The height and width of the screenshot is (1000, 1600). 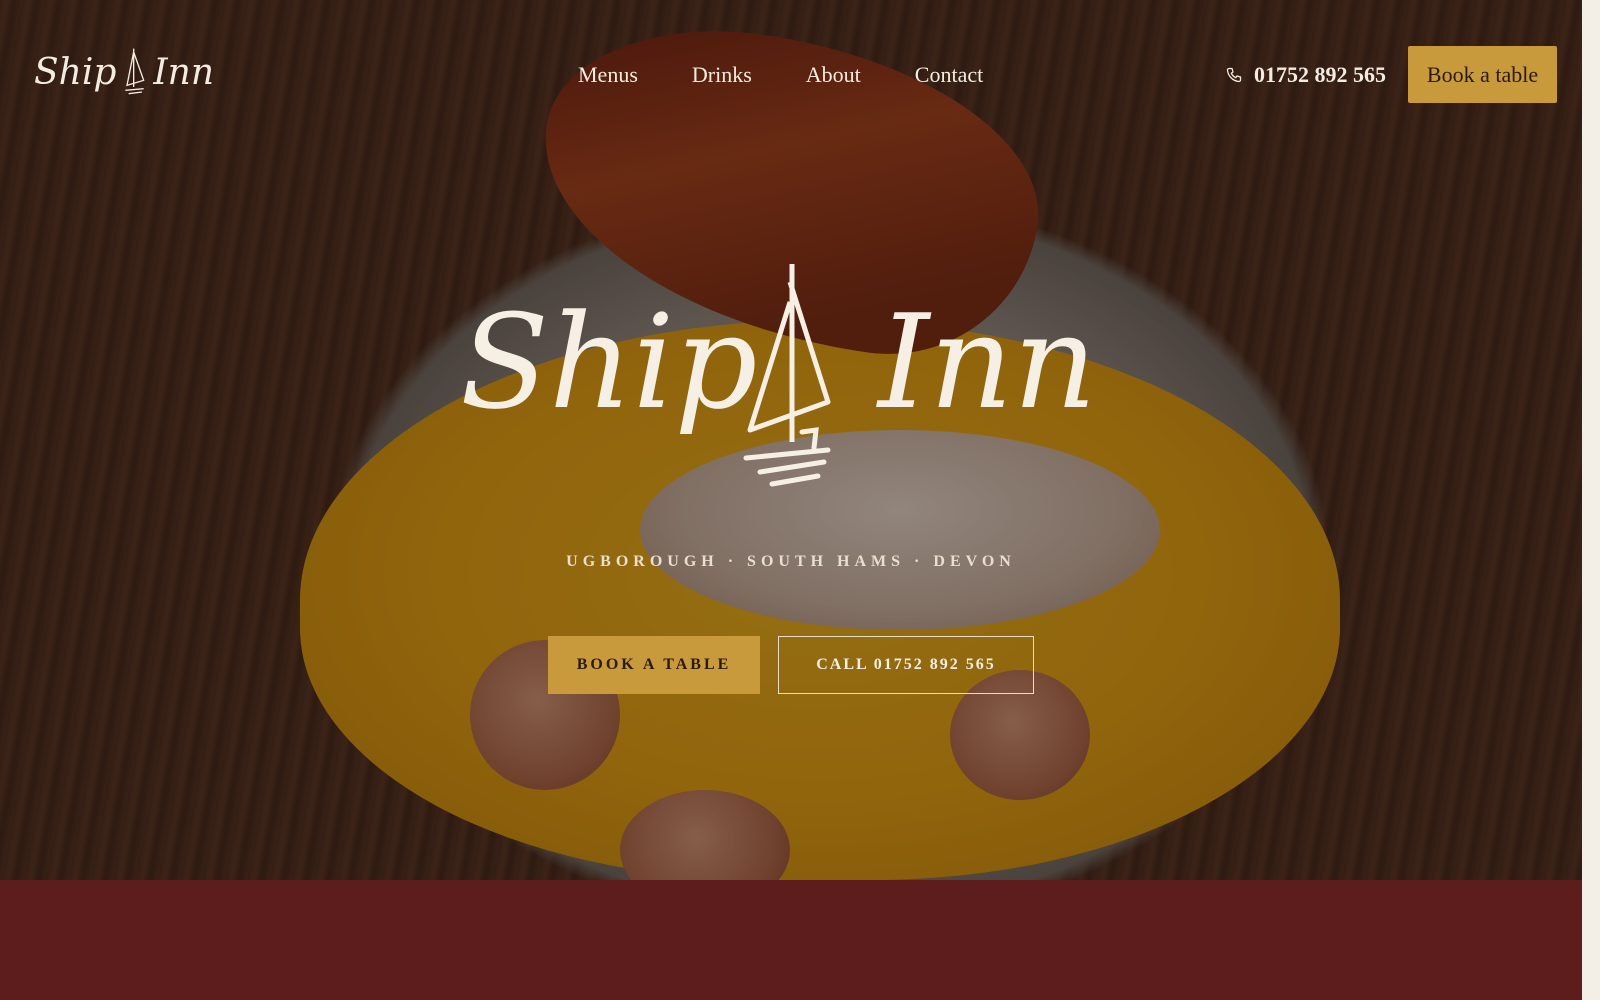 What do you see at coordinates (1234, 75) in the screenshot?
I see `phone-icon` at bounding box center [1234, 75].